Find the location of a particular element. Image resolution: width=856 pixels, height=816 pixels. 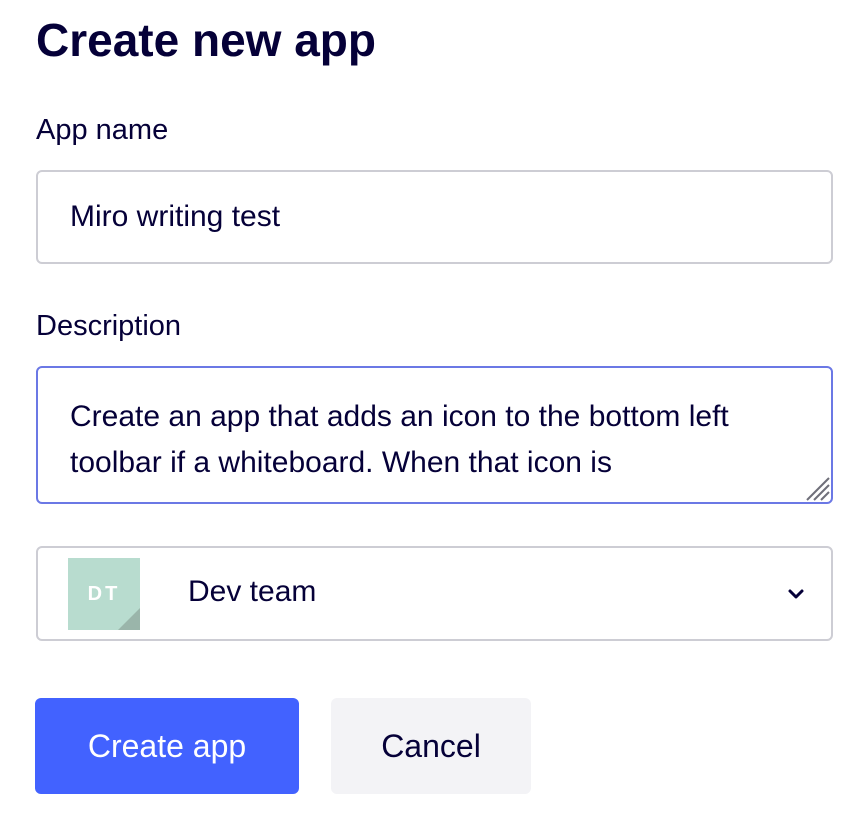

cancel-button: Cancel is located at coordinates (431, 746).